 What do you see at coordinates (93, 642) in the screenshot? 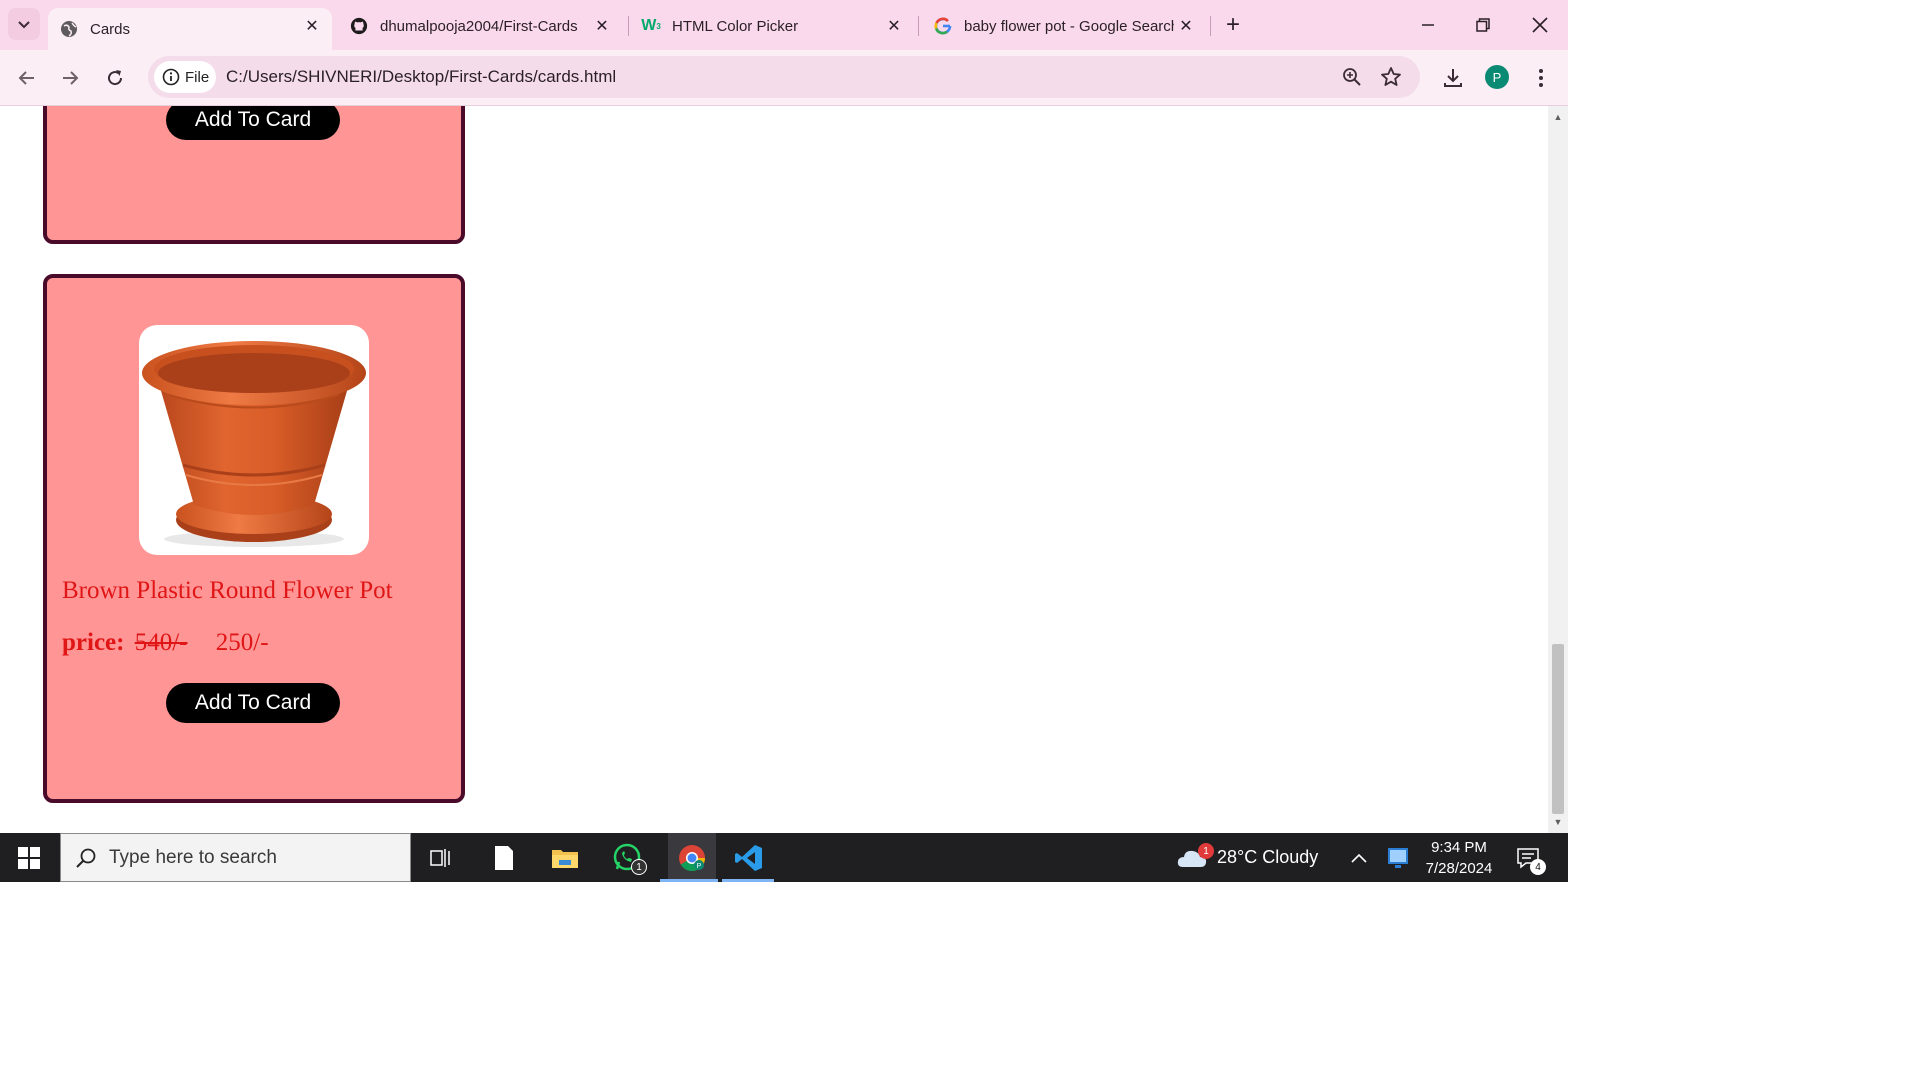
I see `price-label: price:` at bounding box center [93, 642].